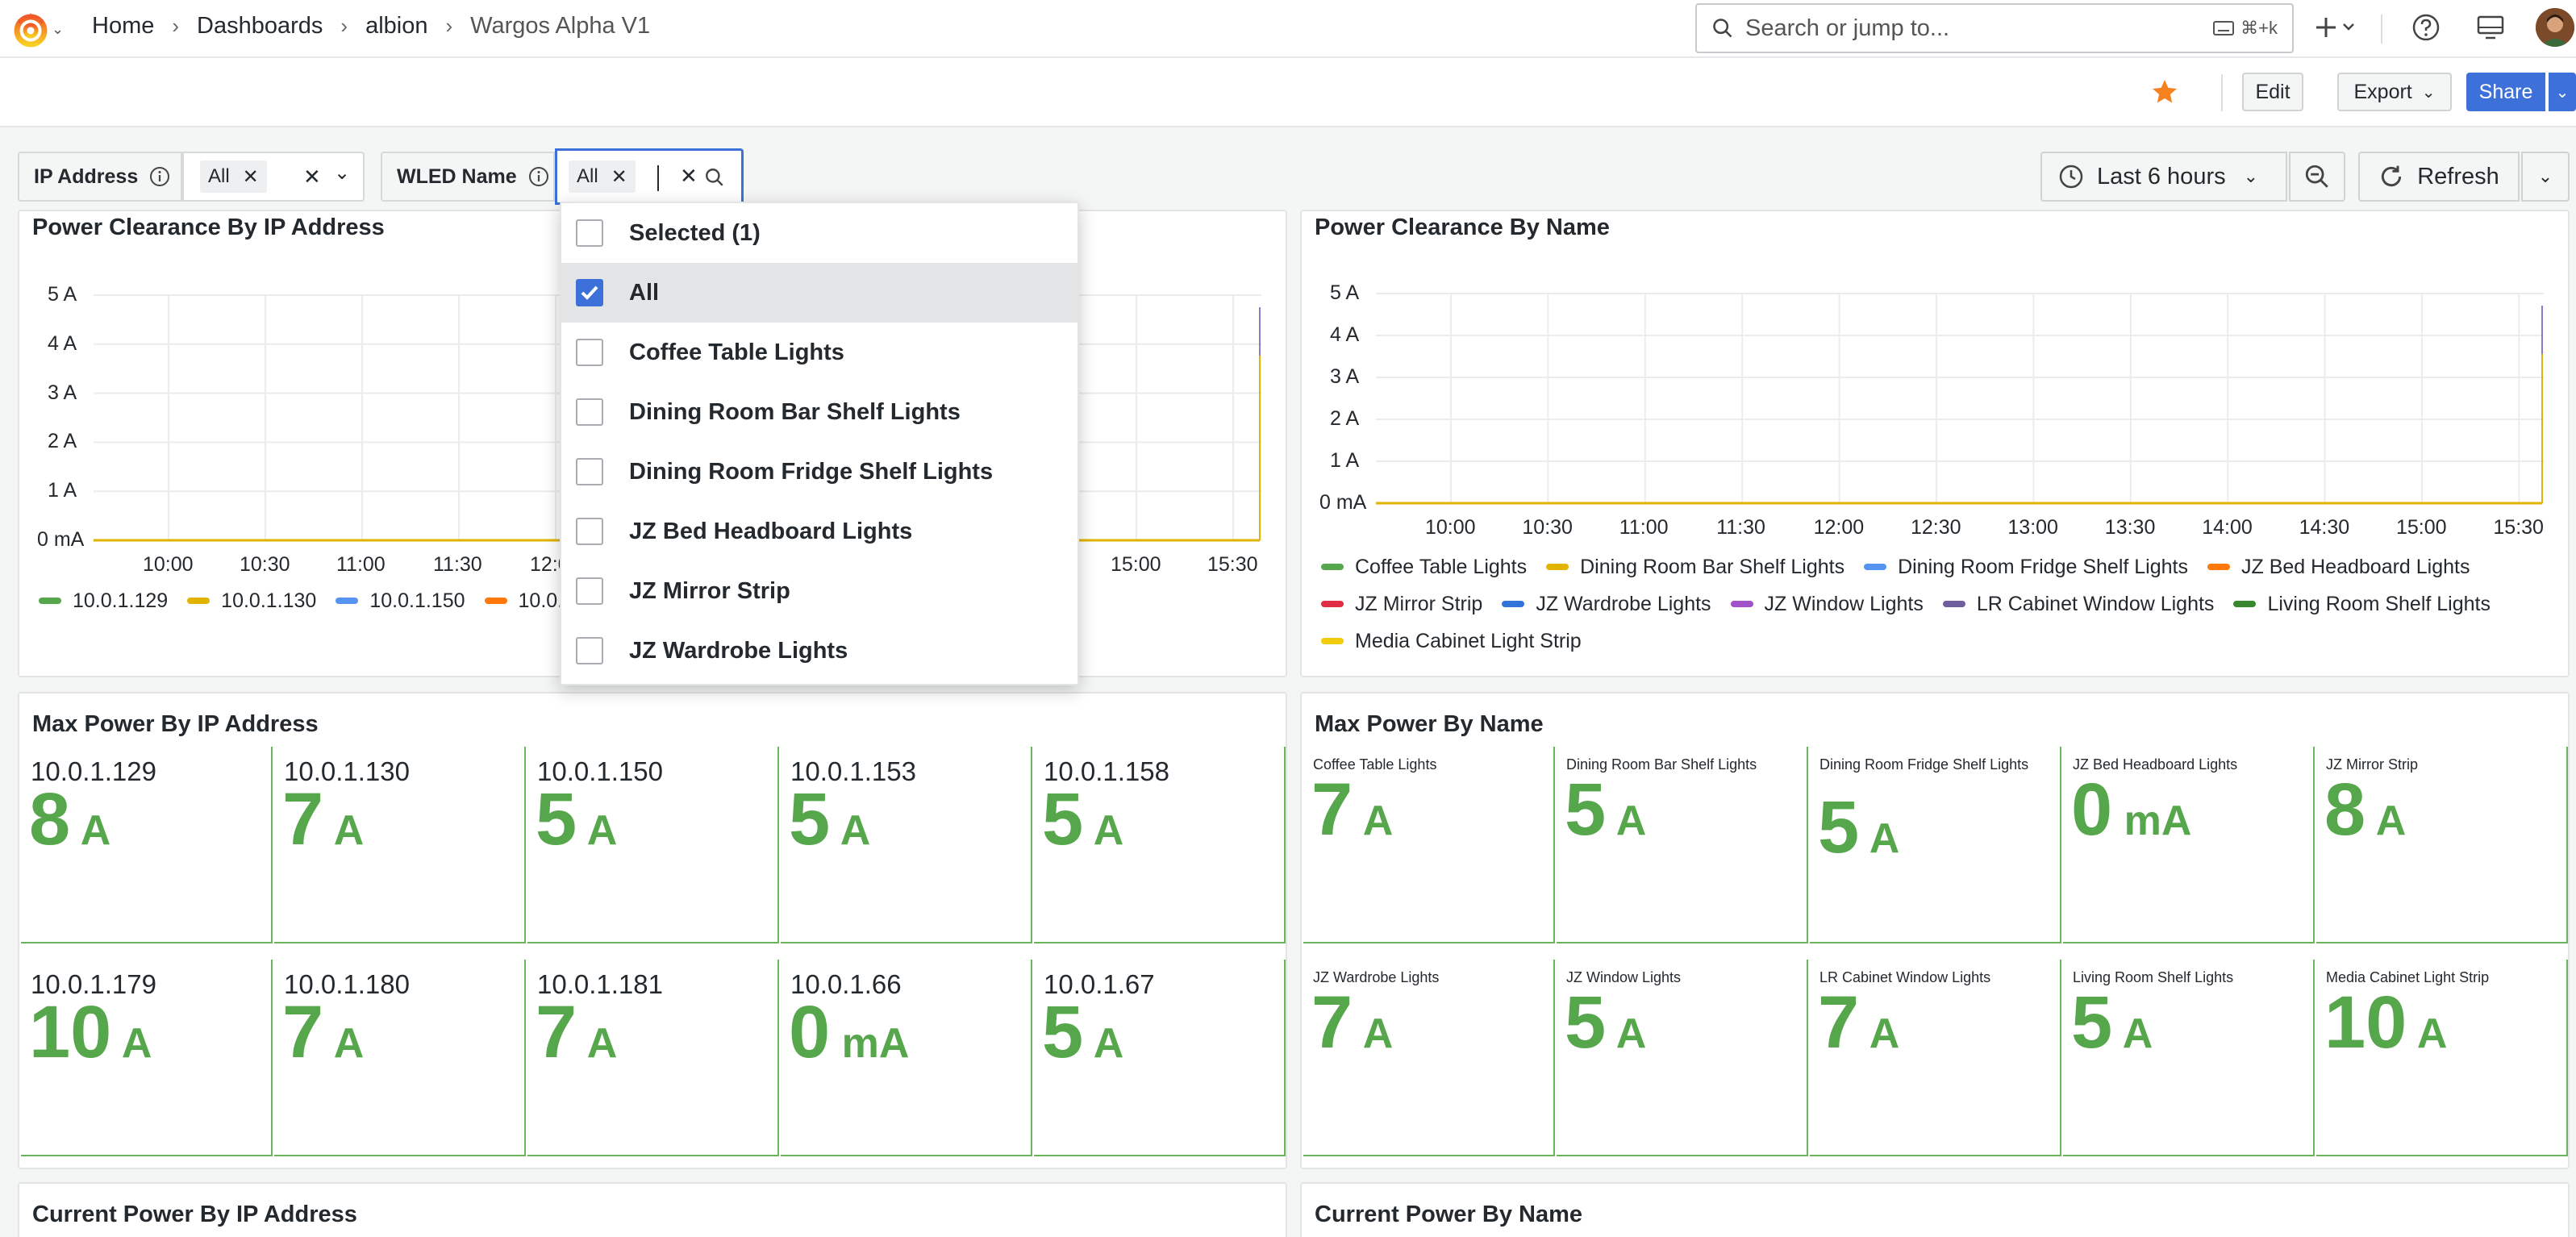 This screenshot has height=1237, width=2576. Describe the element at coordinates (819, 591) in the screenshot. I see `option-item: JZ Mirror Strip` at that location.